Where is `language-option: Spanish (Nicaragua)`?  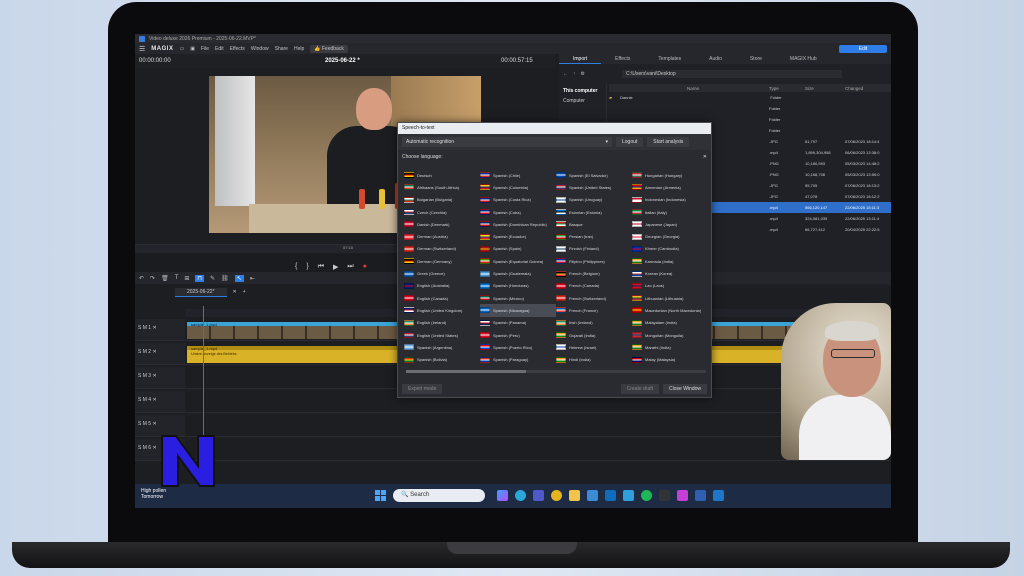 language-option: Spanish (Nicaragua) is located at coordinates (518, 310).